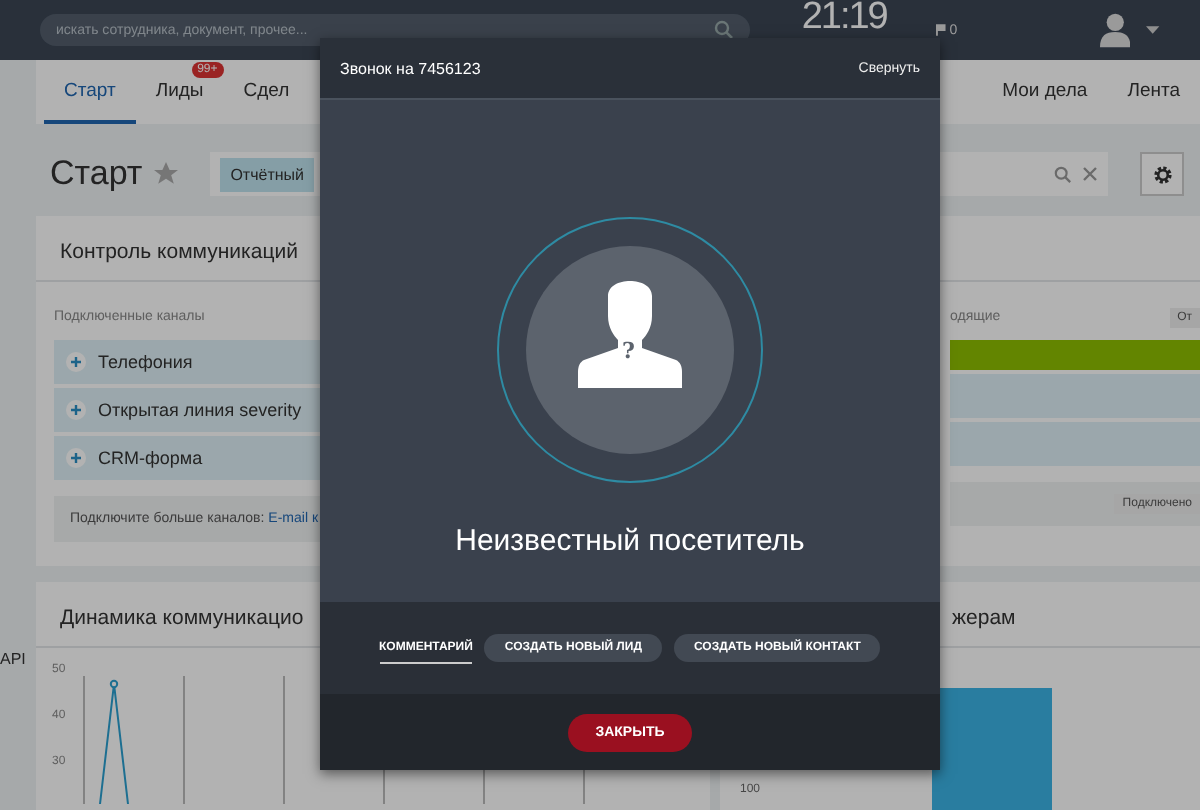  I want to click on nav-tab: Старт, so click(90, 92).